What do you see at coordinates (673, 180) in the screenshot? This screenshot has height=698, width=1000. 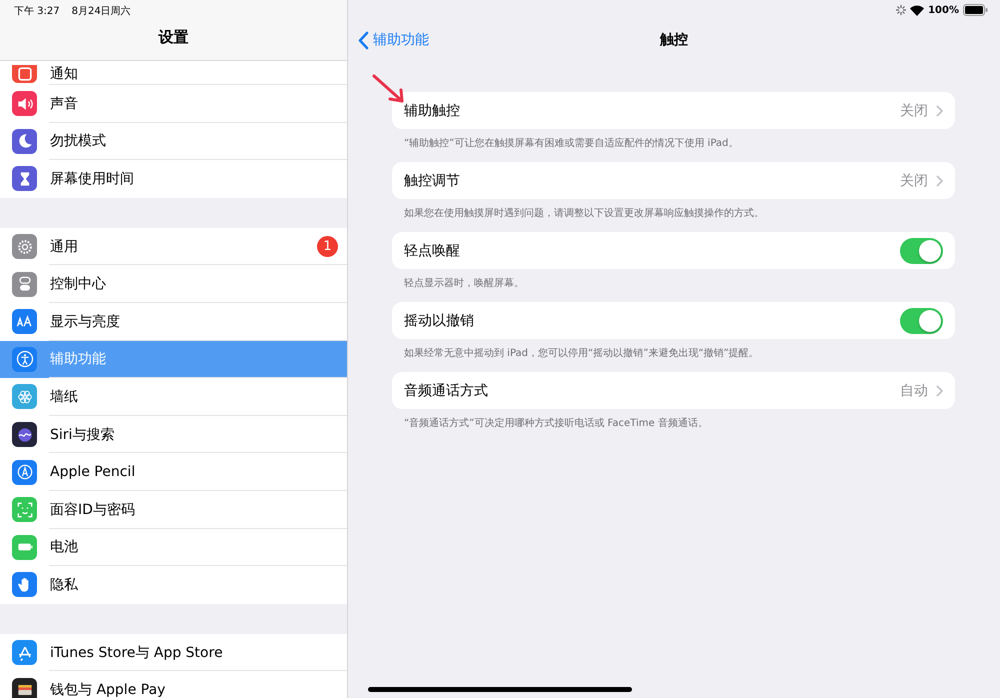 I see `settings-row: 触控调节 关闭` at bounding box center [673, 180].